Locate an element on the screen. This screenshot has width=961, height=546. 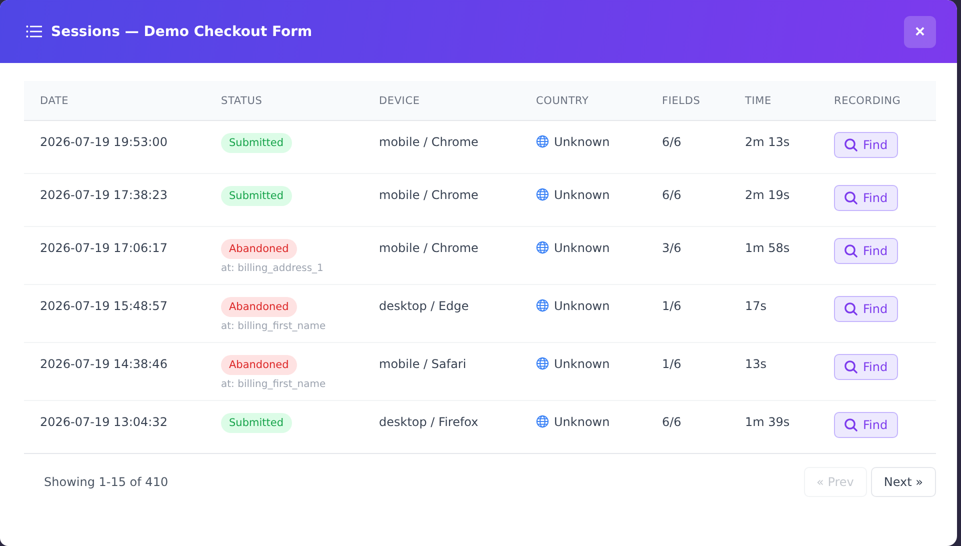
time-cell: 1m 58s is located at coordinates (767, 248).